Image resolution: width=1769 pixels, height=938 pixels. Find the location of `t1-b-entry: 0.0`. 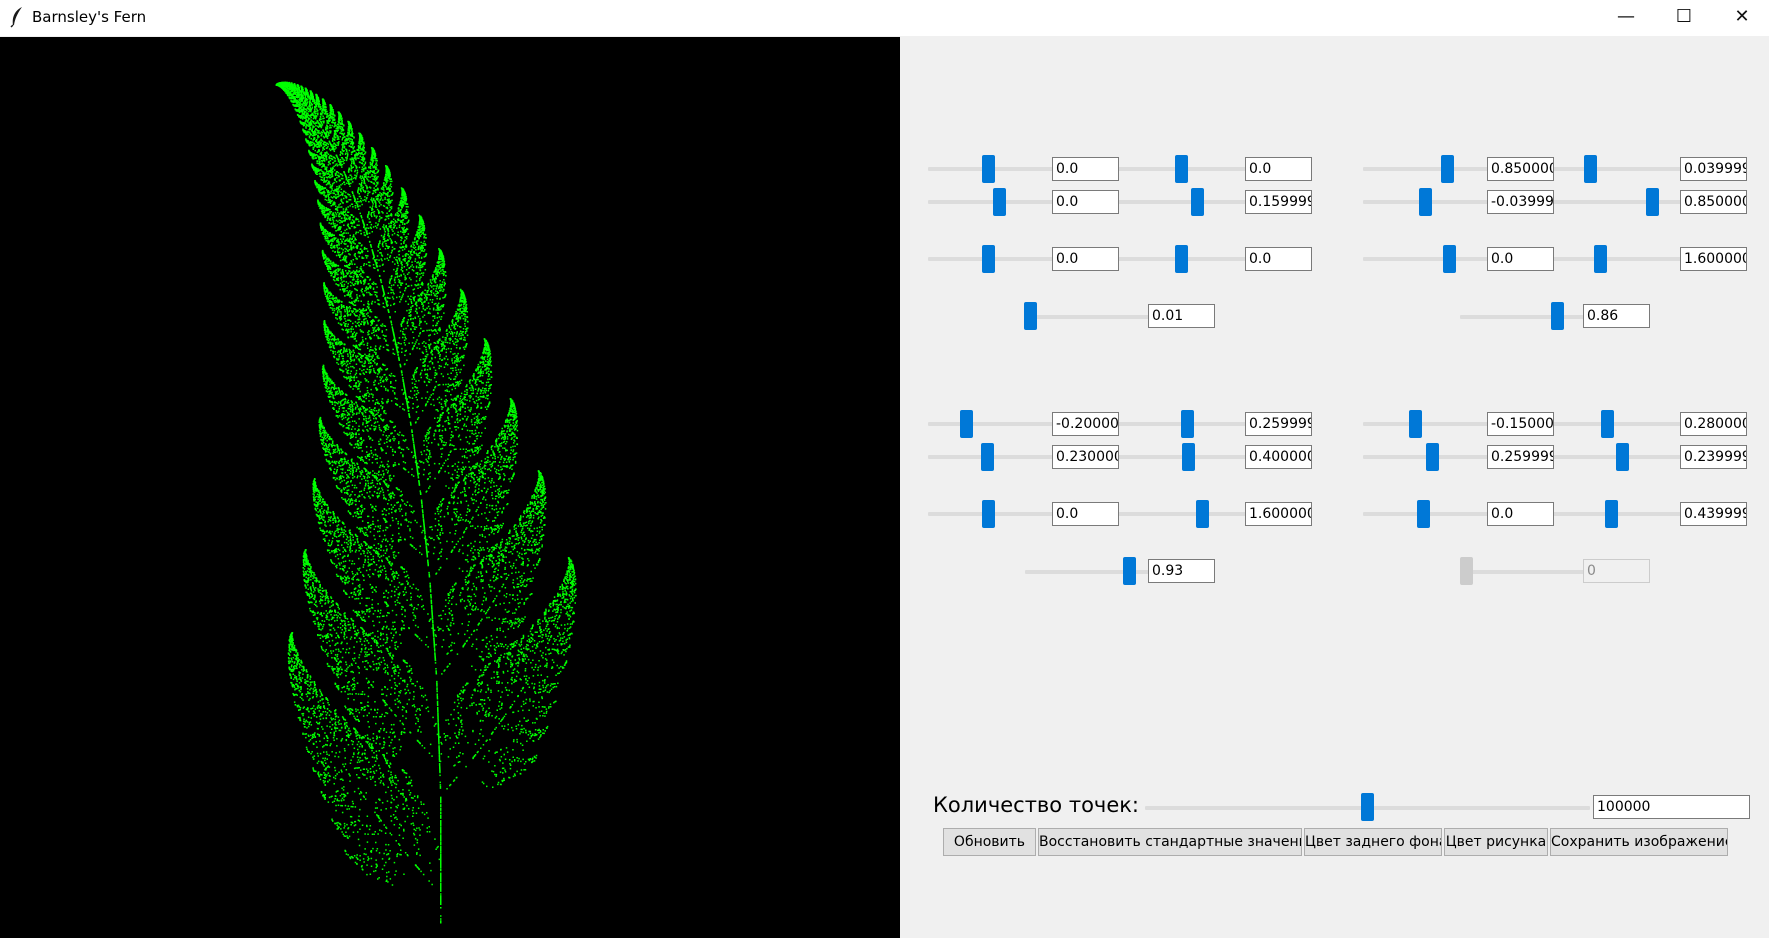

t1-b-entry: 0.0 is located at coordinates (1278, 169).